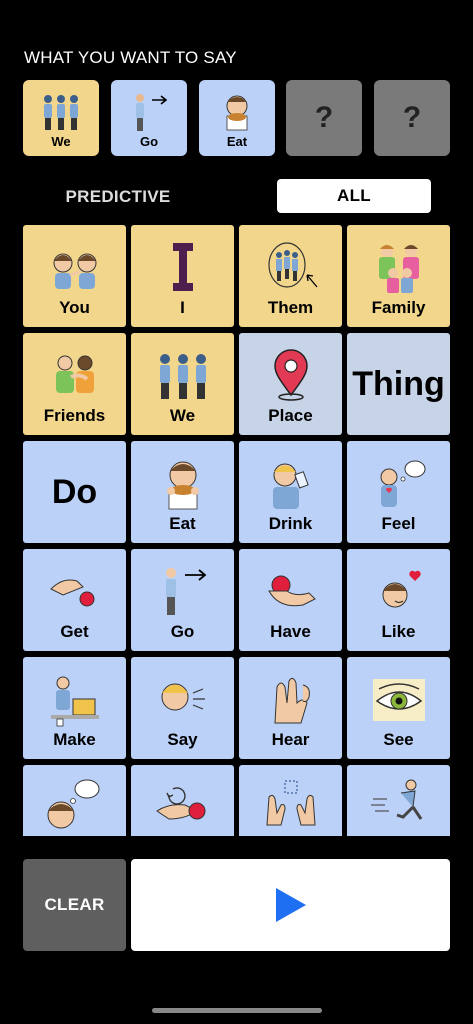 This screenshot has width=473, height=1024. Describe the element at coordinates (237, 141) in the screenshot. I see `sentence-tile-label: Eat` at that location.